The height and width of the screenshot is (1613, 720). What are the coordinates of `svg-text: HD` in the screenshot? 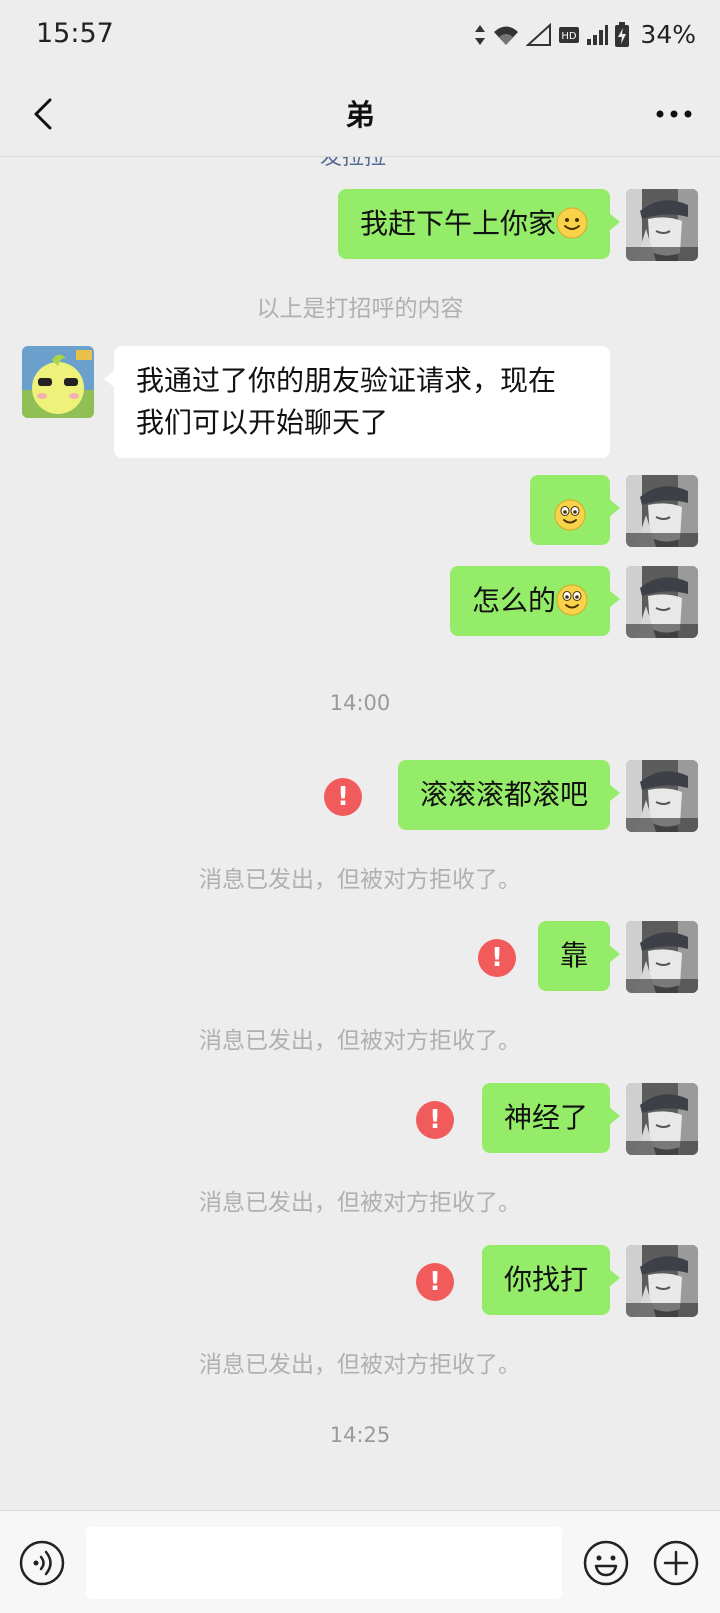 It's located at (570, 36).